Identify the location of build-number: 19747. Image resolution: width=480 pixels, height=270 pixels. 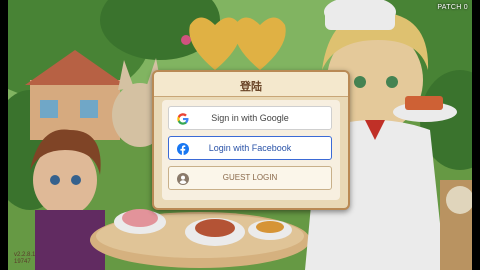
(22, 262).